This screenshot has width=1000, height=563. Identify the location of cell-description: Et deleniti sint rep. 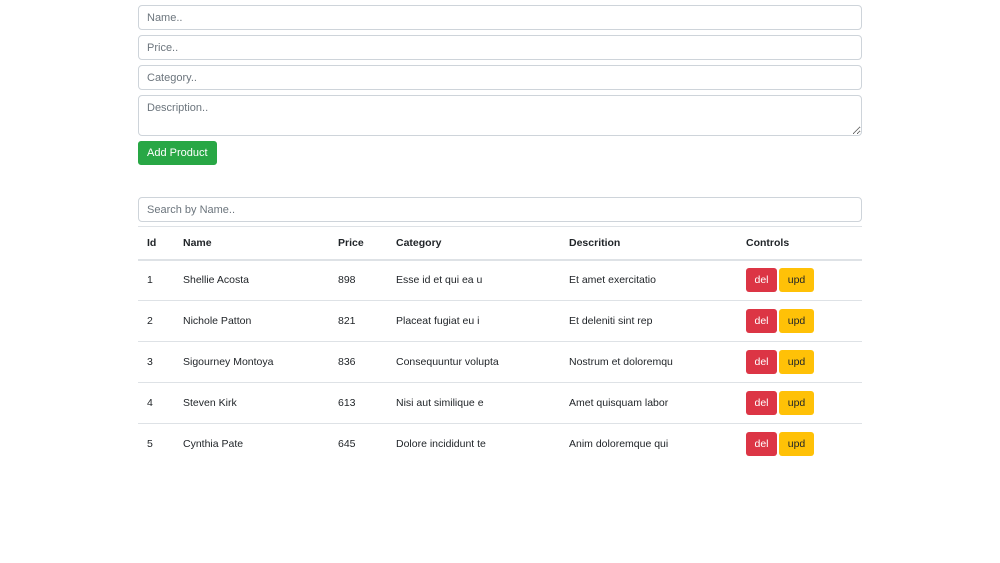
(648, 321).